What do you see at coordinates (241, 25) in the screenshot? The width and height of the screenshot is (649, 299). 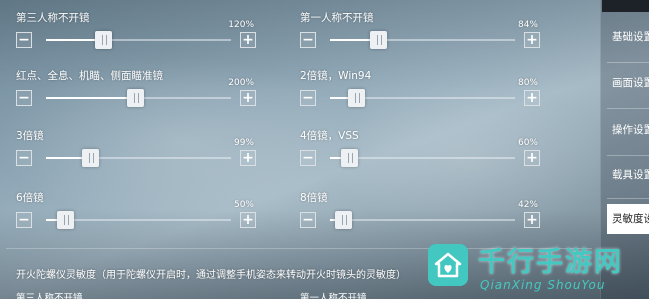 I see `setting-value: 120%` at bounding box center [241, 25].